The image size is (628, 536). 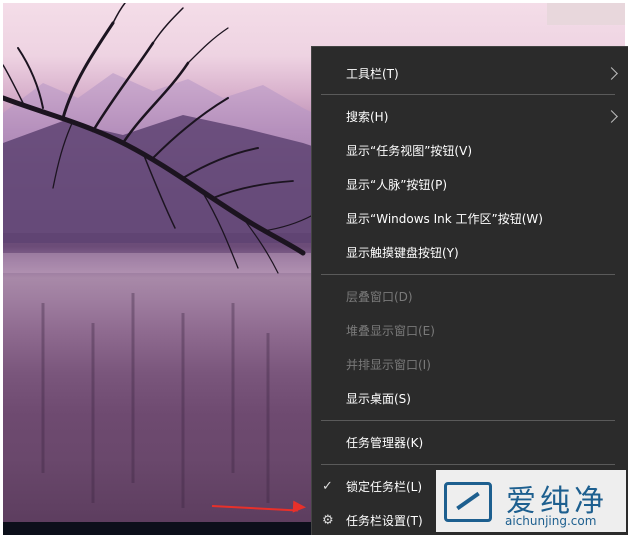 What do you see at coordinates (470, 442) in the screenshot?
I see `menu-item-task-manager: 任务管理器(K)` at bounding box center [470, 442].